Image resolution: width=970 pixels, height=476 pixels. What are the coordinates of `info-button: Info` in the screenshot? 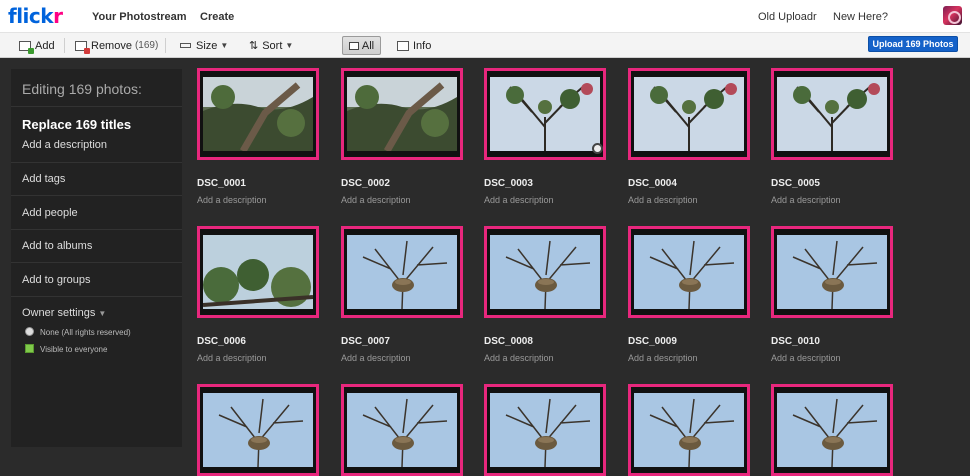 It's located at (414, 45).